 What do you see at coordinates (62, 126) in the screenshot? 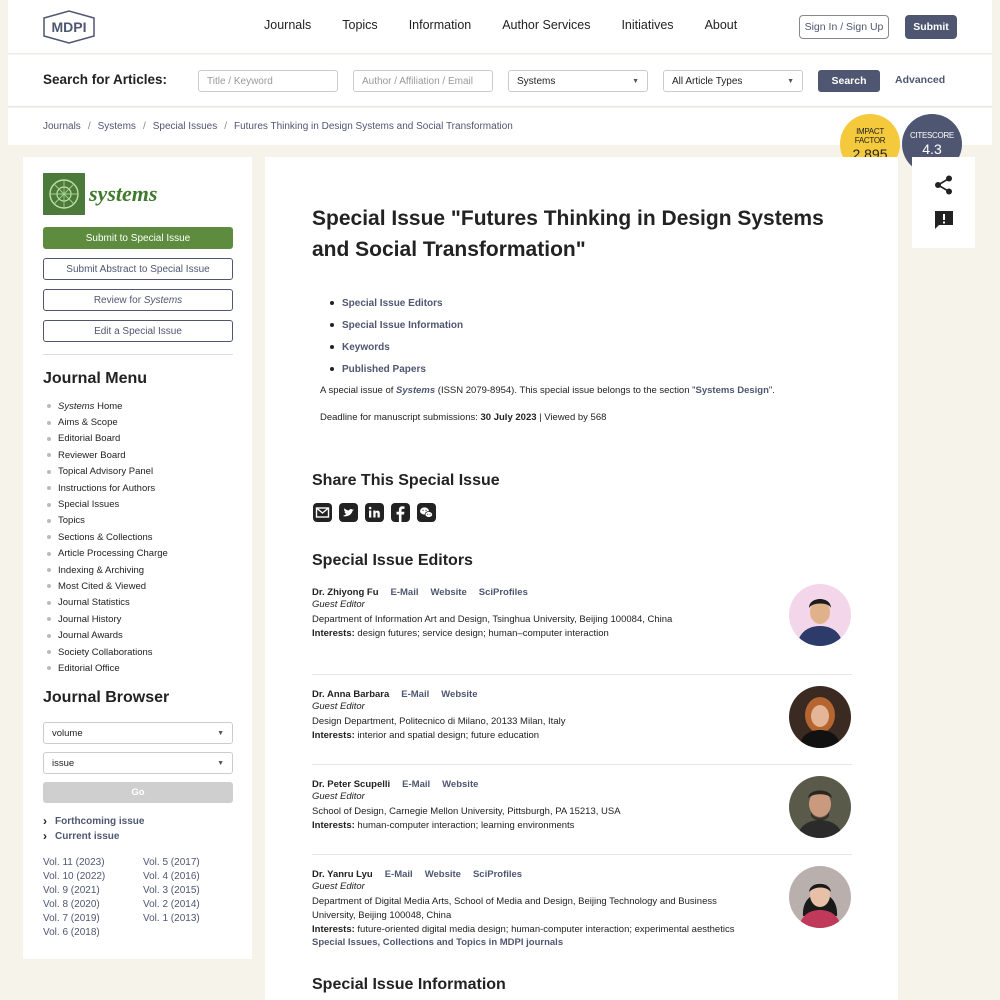
I see `breadcrumb-journals: Journals` at bounding box center [62, 126].